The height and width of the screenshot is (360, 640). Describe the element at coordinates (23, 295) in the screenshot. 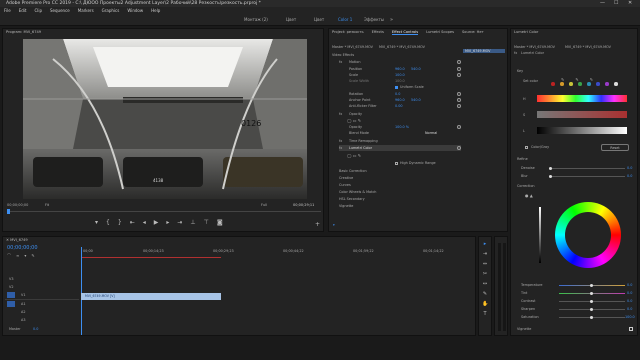

I see `track-label: V1` at that location.